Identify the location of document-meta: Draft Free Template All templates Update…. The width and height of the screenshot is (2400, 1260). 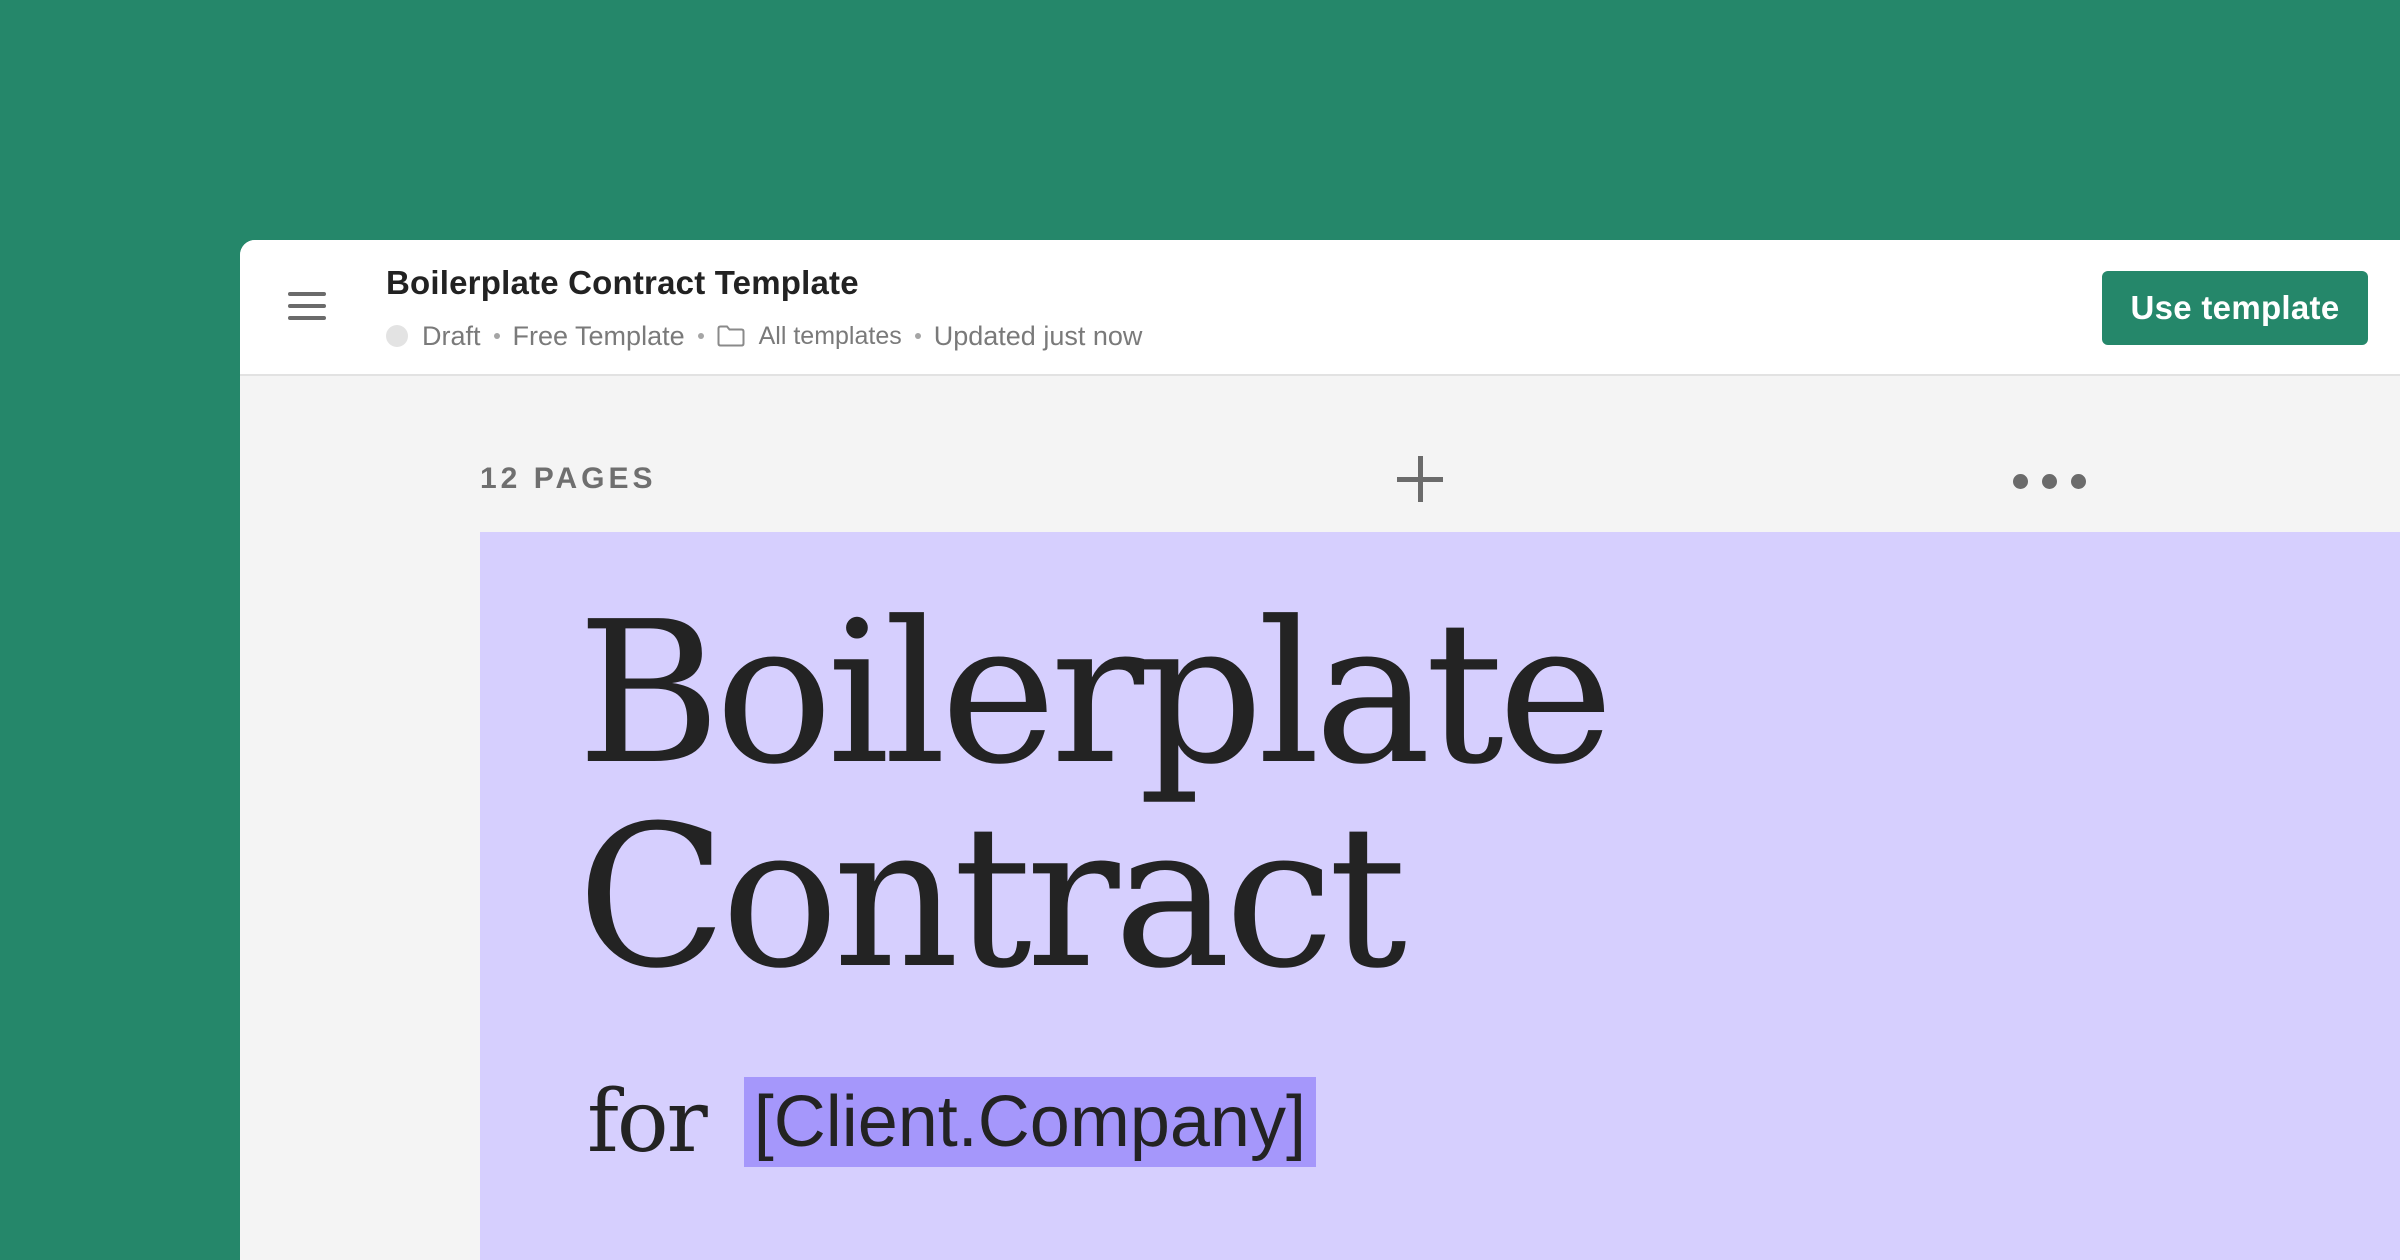
(764, 336).